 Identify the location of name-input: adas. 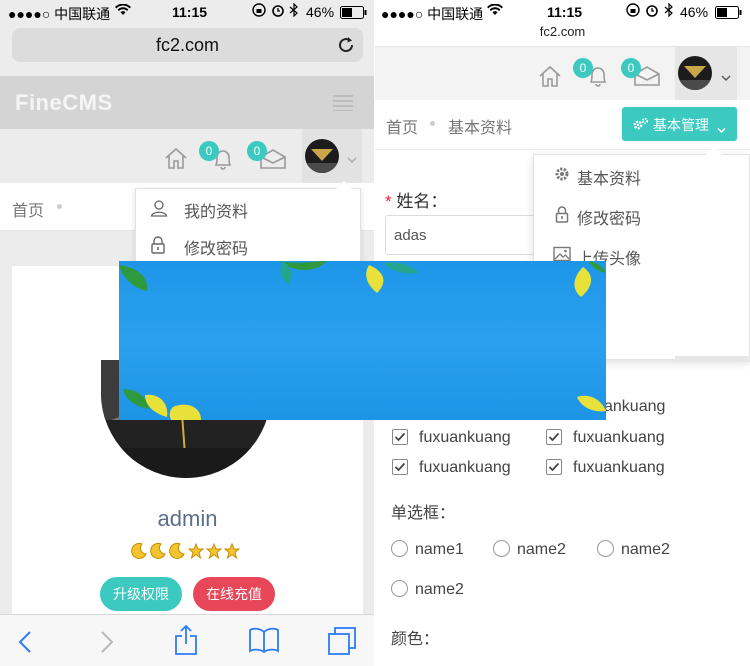
(465, 235).